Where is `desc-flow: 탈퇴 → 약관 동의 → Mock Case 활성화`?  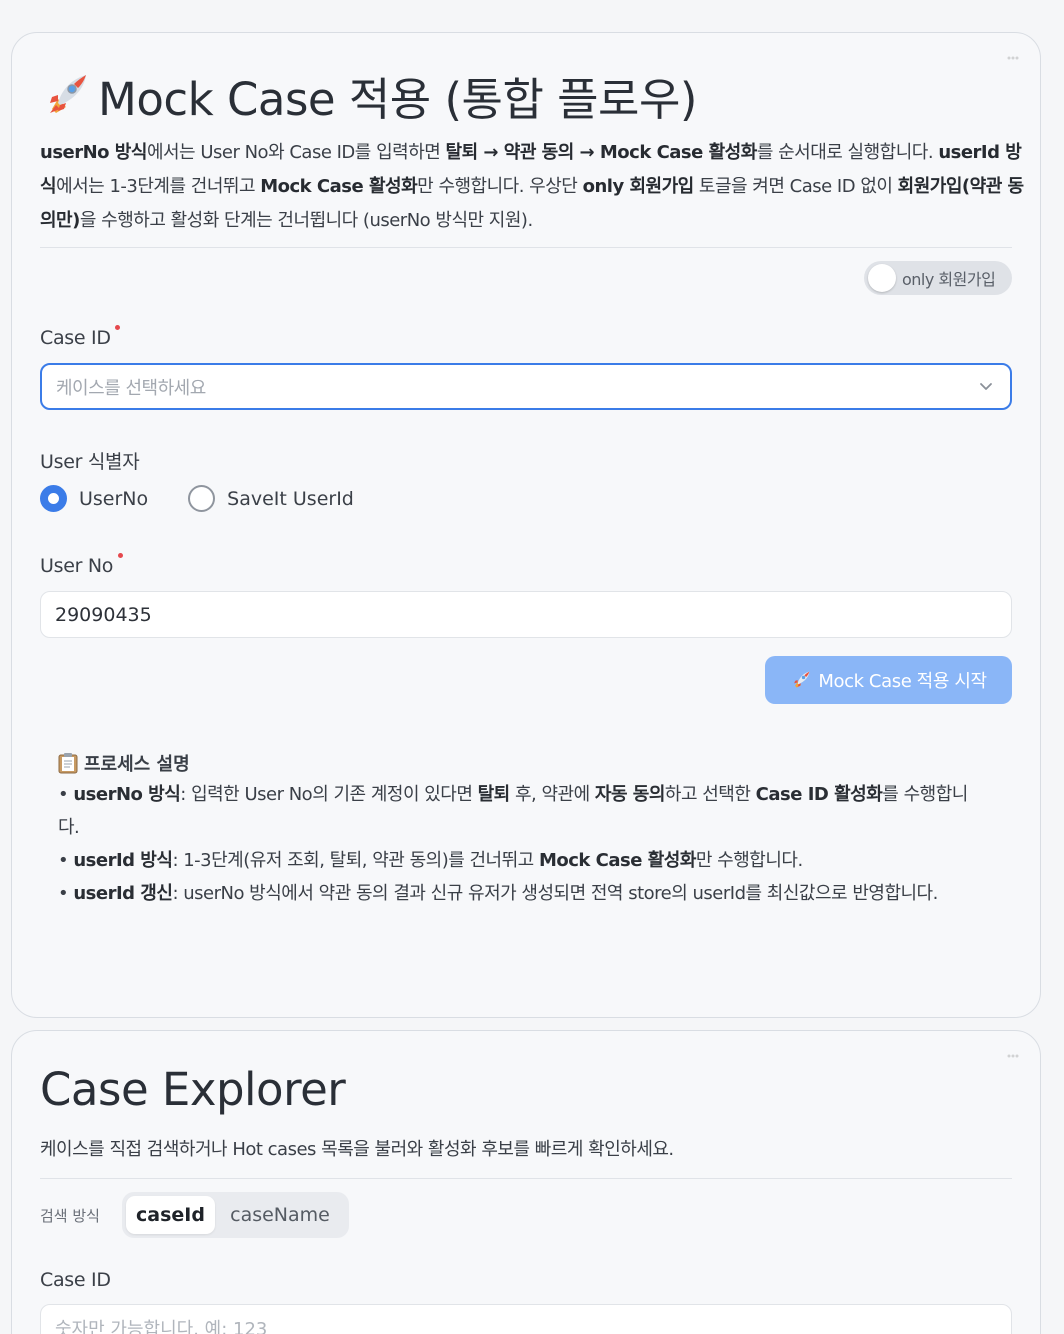 desc-flow: 탈퇴 → 약관 동의 → Mock Case 활성화 is located at coordinates (601, 152).